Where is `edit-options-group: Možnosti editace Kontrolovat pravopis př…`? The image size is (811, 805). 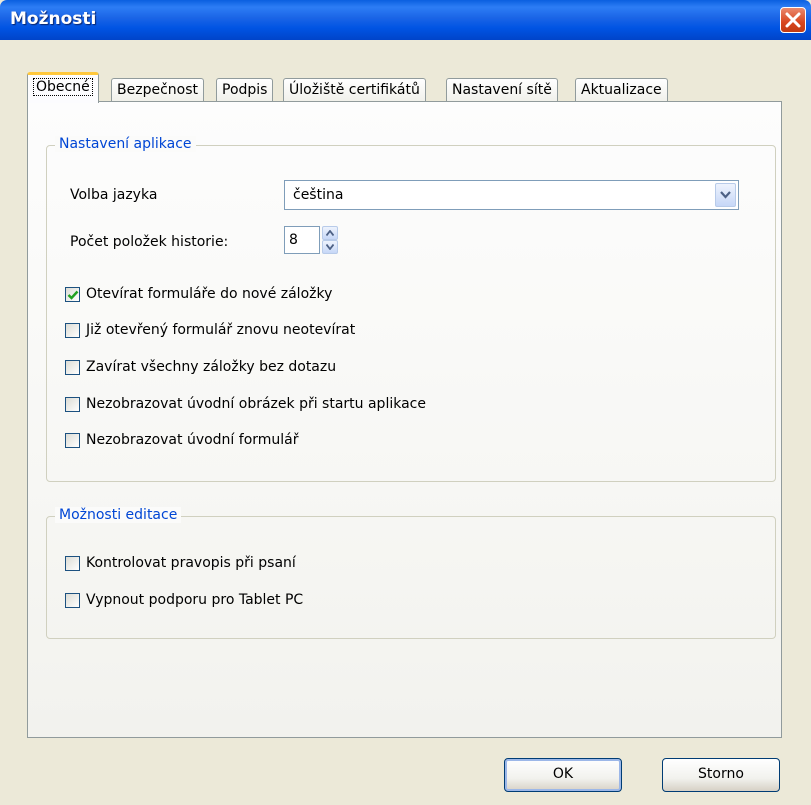
edit-options-group: Možnosti editace Kontrolovat pravopis př… is located at coordinates (411, 573).